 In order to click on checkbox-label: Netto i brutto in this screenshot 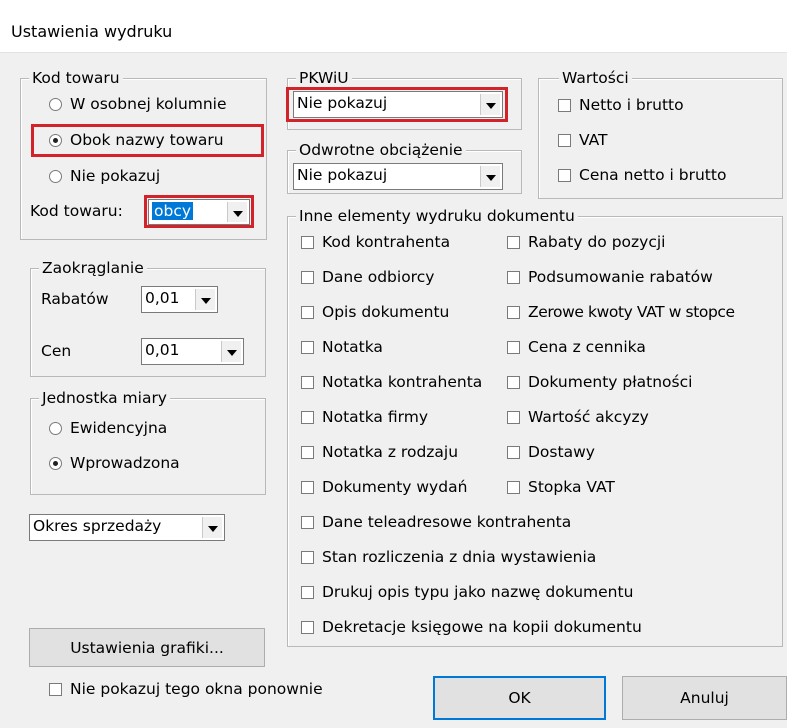, I will do `click(631, 105)`.